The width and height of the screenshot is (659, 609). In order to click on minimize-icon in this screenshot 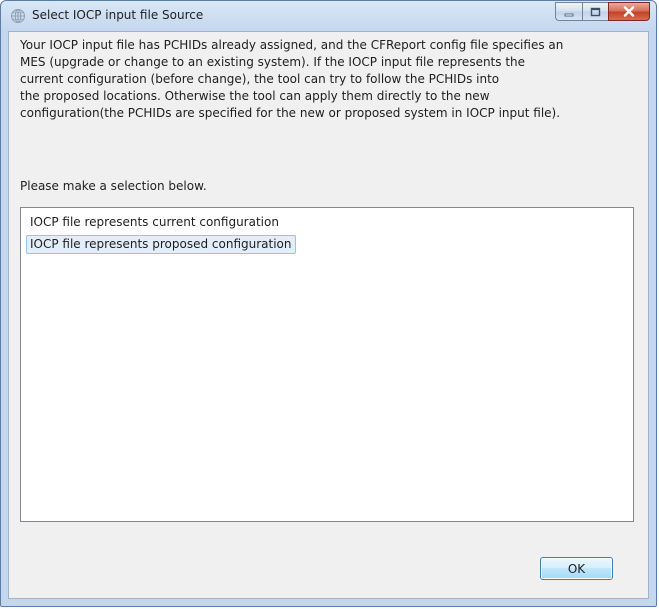, I will do `click(569, 11)`.